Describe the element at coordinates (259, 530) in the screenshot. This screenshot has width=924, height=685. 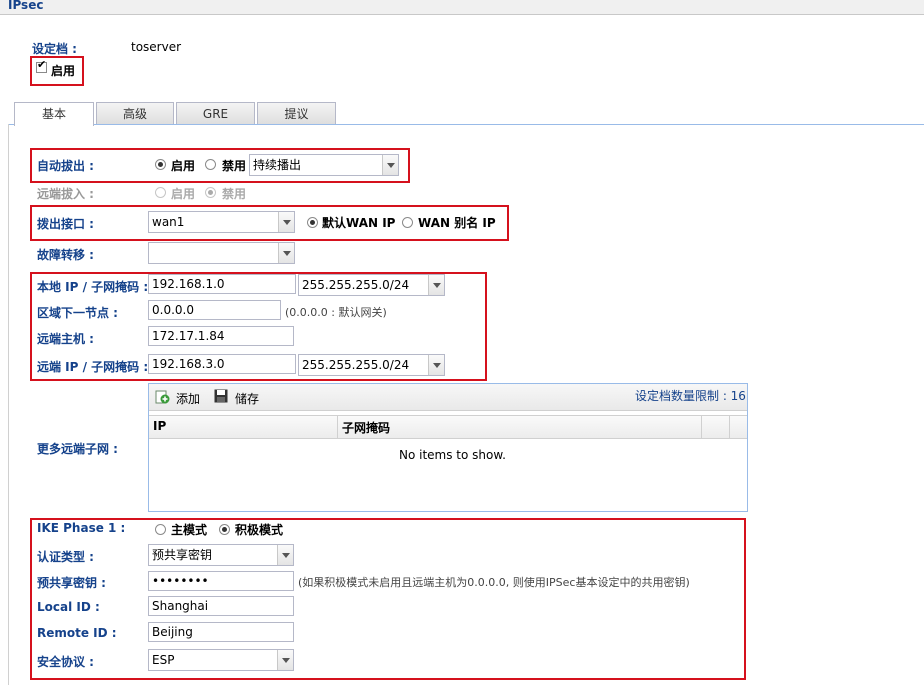
I see `aggressive-mode-label: 积极模式` at that location.